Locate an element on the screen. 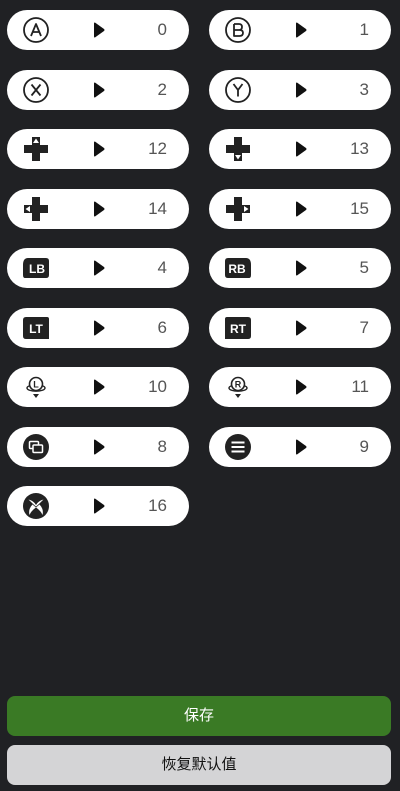  right-stick-label: R is located at coordinates (238, 385).